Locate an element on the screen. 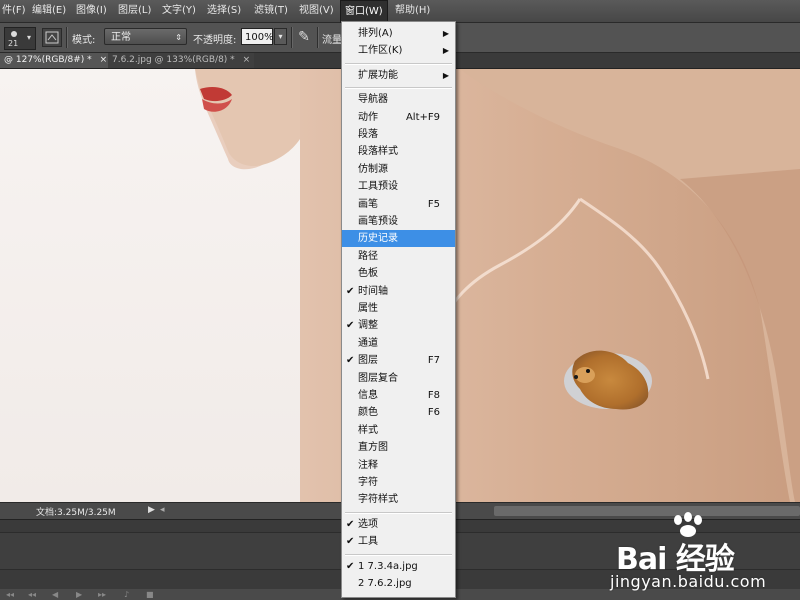 The image size is (800, 600). menu-item-label: 图层复合 is located at coordinates (378, 378).